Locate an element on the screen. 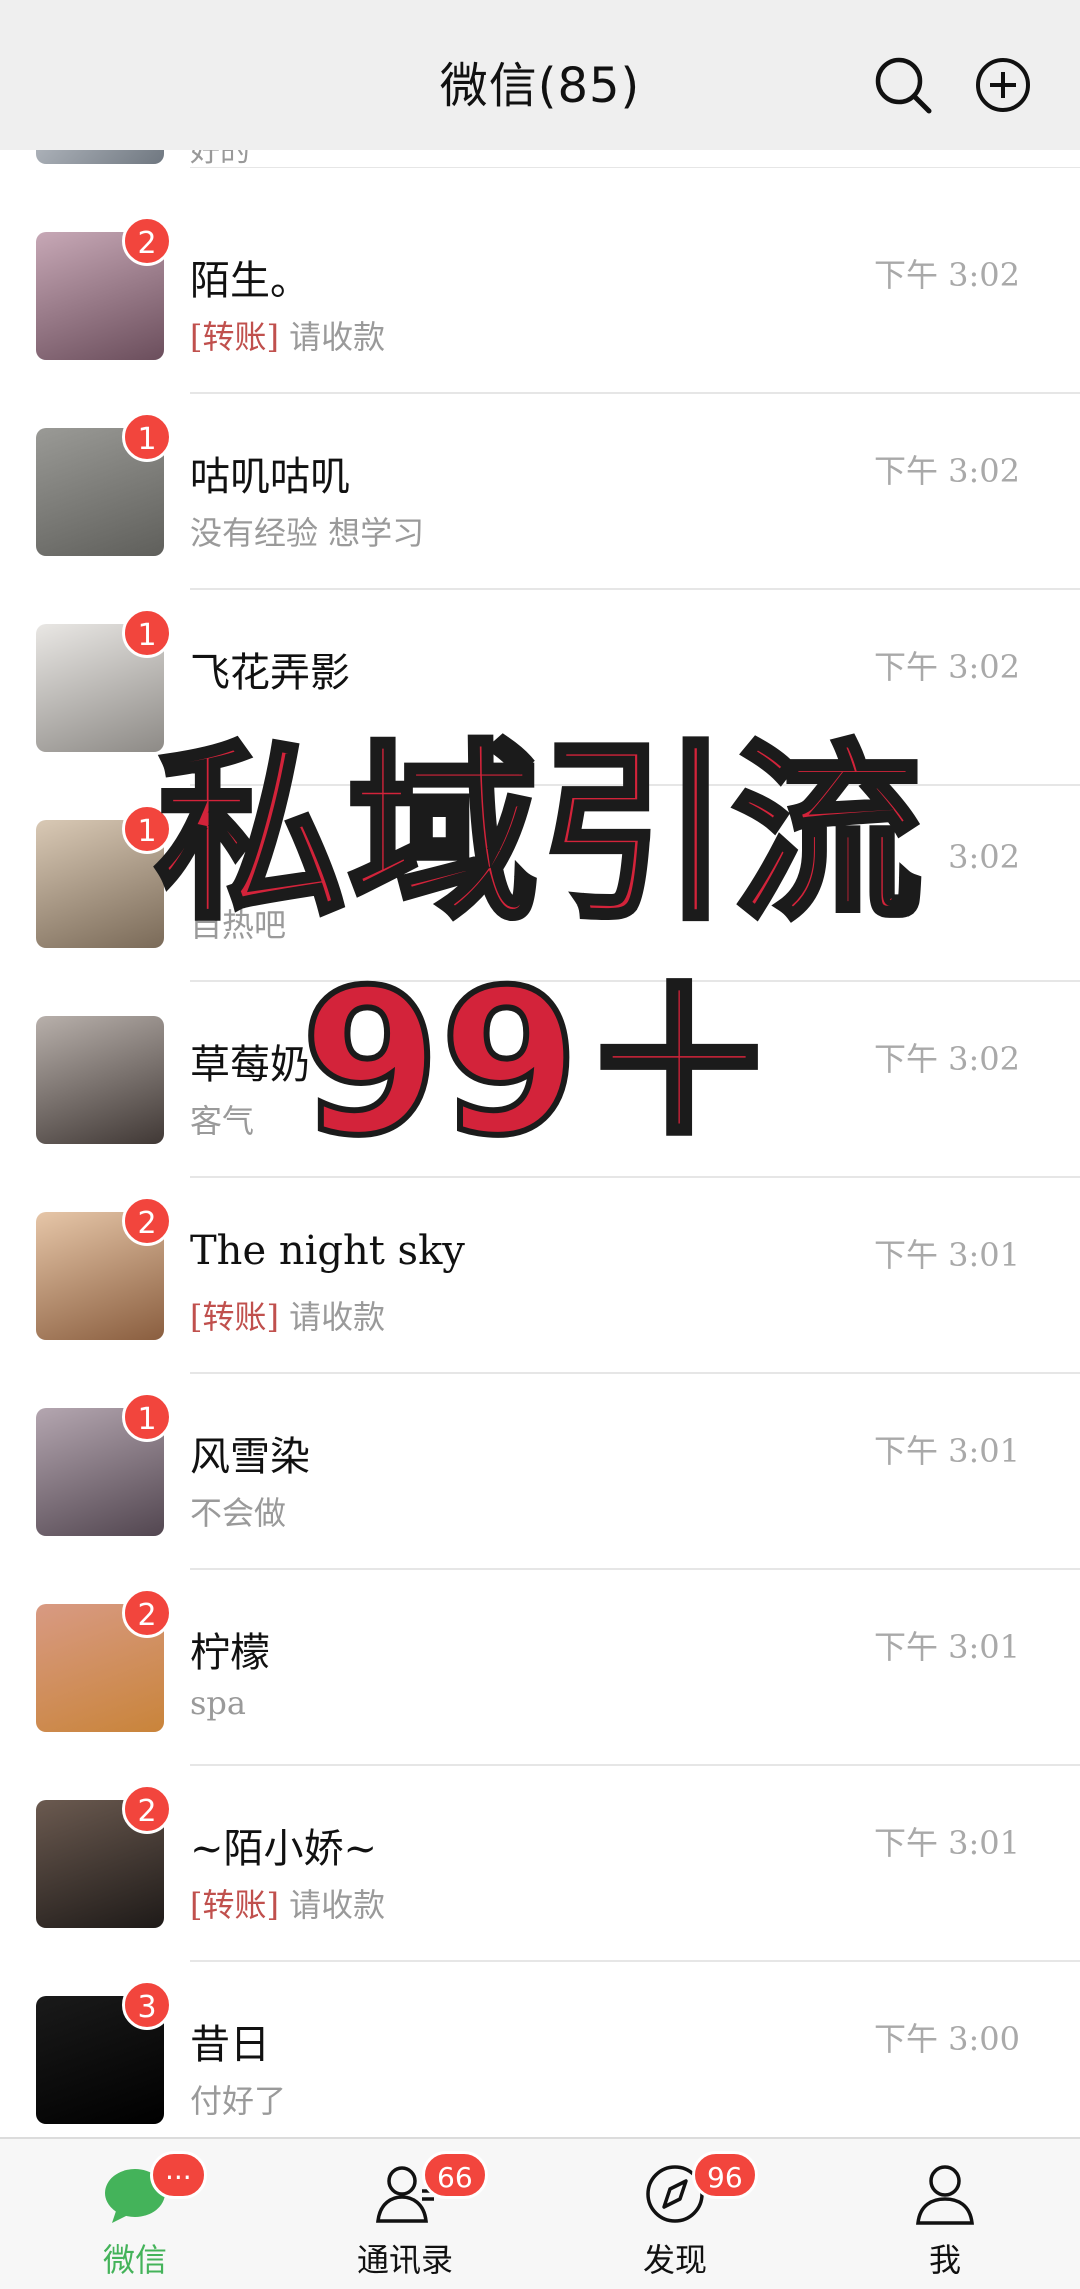 The width and height of the screenshot is (1080, 2289). contact-name: ~陌小娇~ is located at coordinates (284, 1849).